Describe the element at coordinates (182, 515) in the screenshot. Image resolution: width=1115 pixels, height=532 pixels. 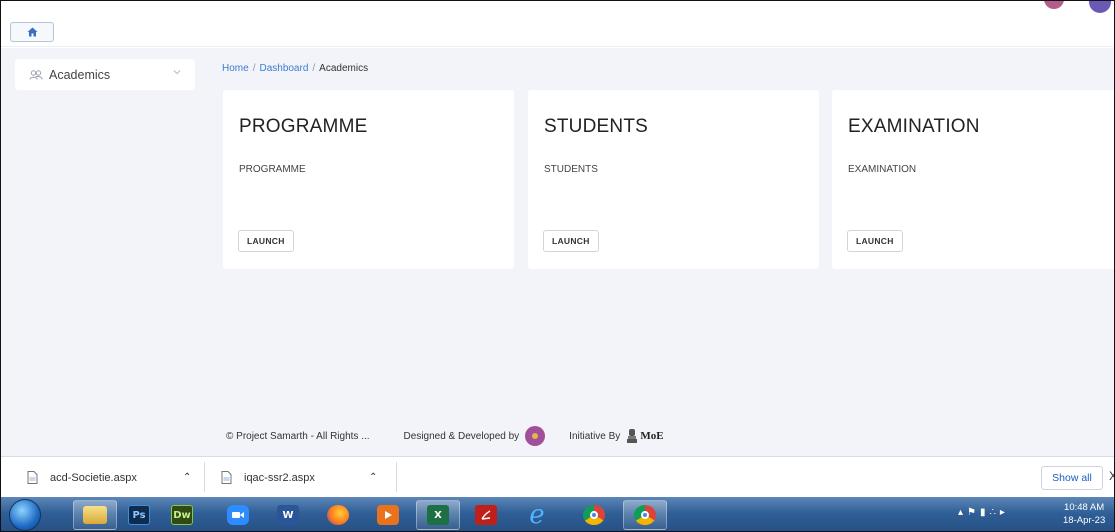
I see `dreamweaver-icon: Dw` at that location.